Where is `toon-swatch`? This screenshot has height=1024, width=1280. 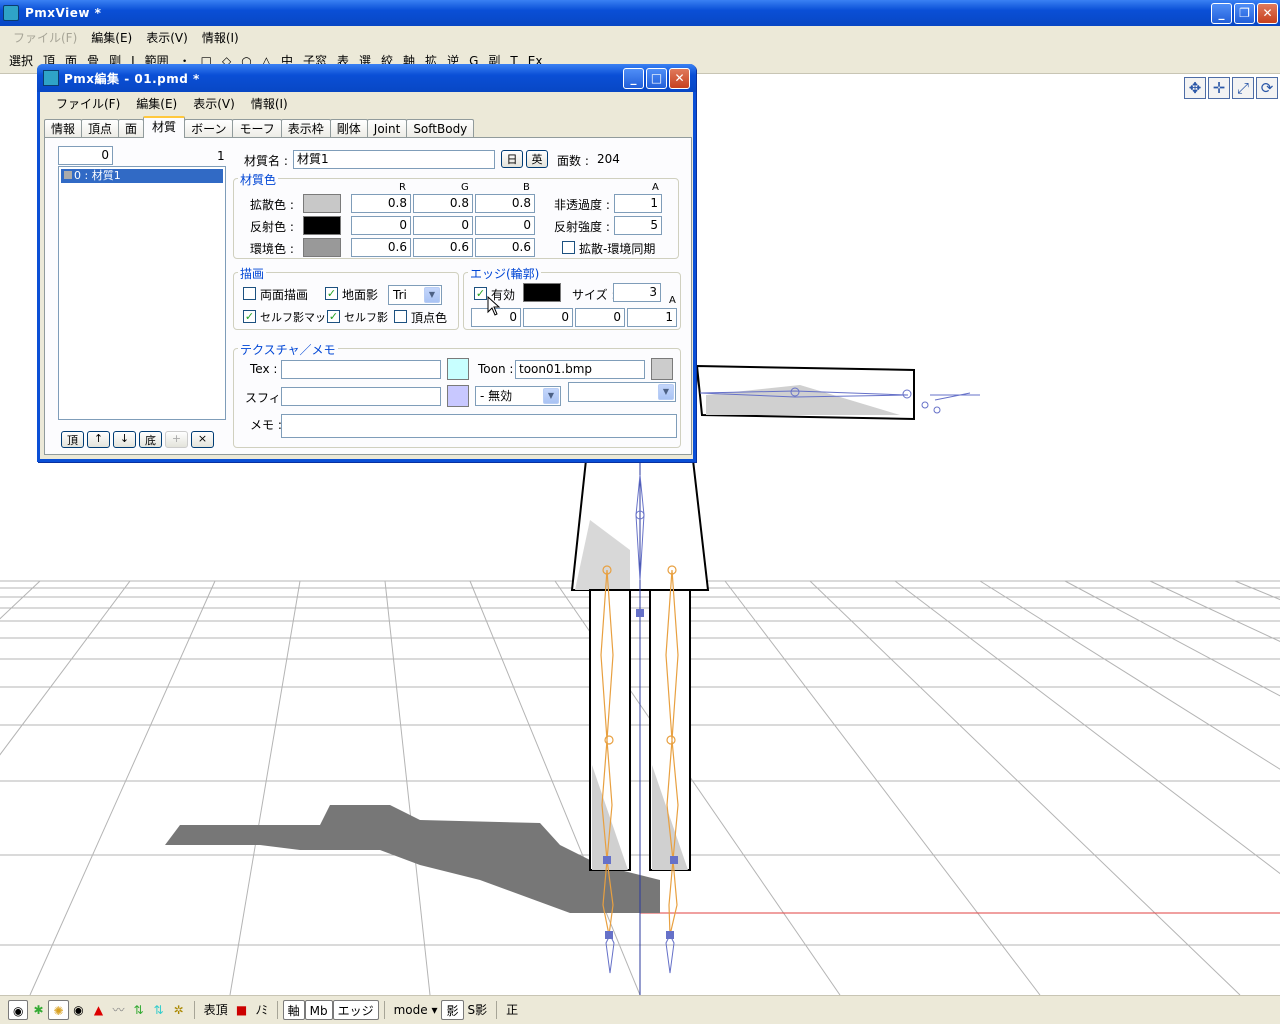
toon-swatch is located at coordinates (662, 369).